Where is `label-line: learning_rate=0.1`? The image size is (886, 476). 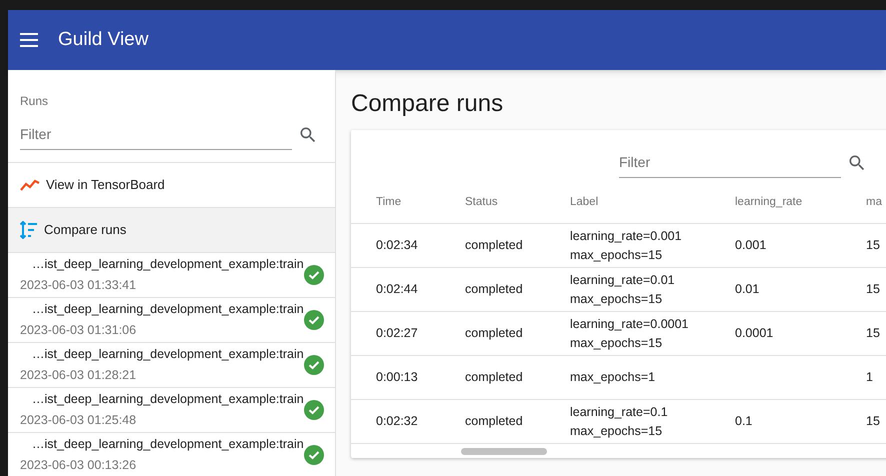
label-line: learning_rate=0.1 is located at coordinates (619, 412).